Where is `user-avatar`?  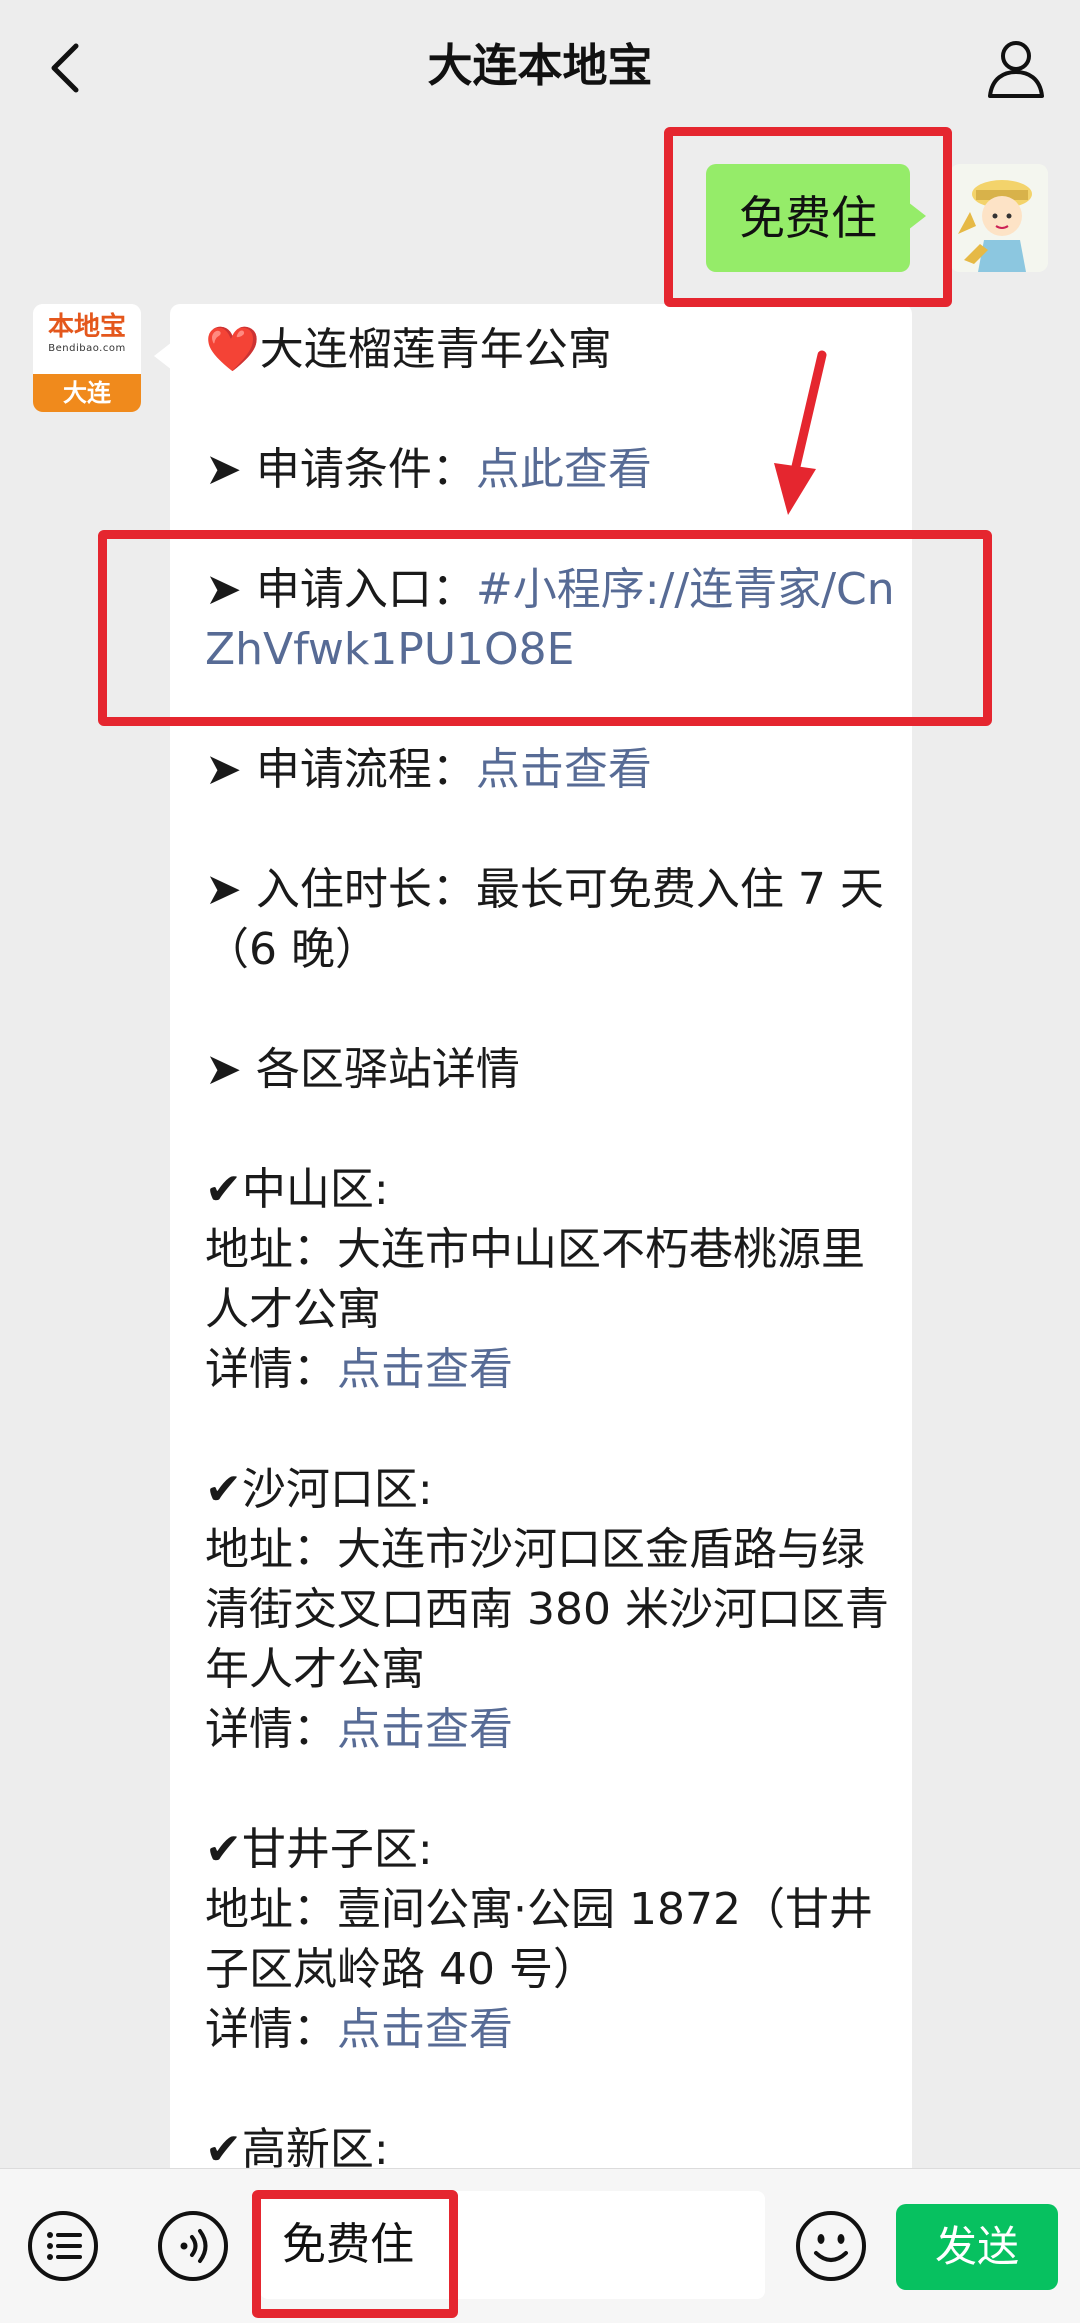
user-avatar is located at coordinates (999, 218).